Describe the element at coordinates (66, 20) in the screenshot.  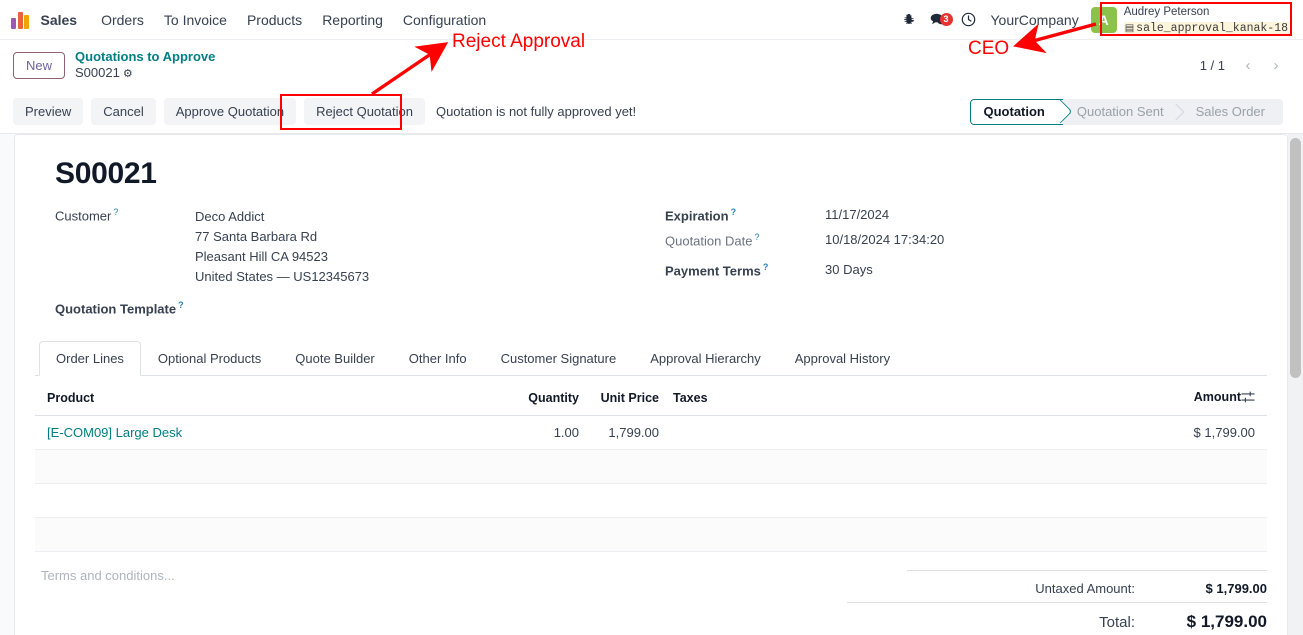
I see `app-name-sales: Sales` at that location.